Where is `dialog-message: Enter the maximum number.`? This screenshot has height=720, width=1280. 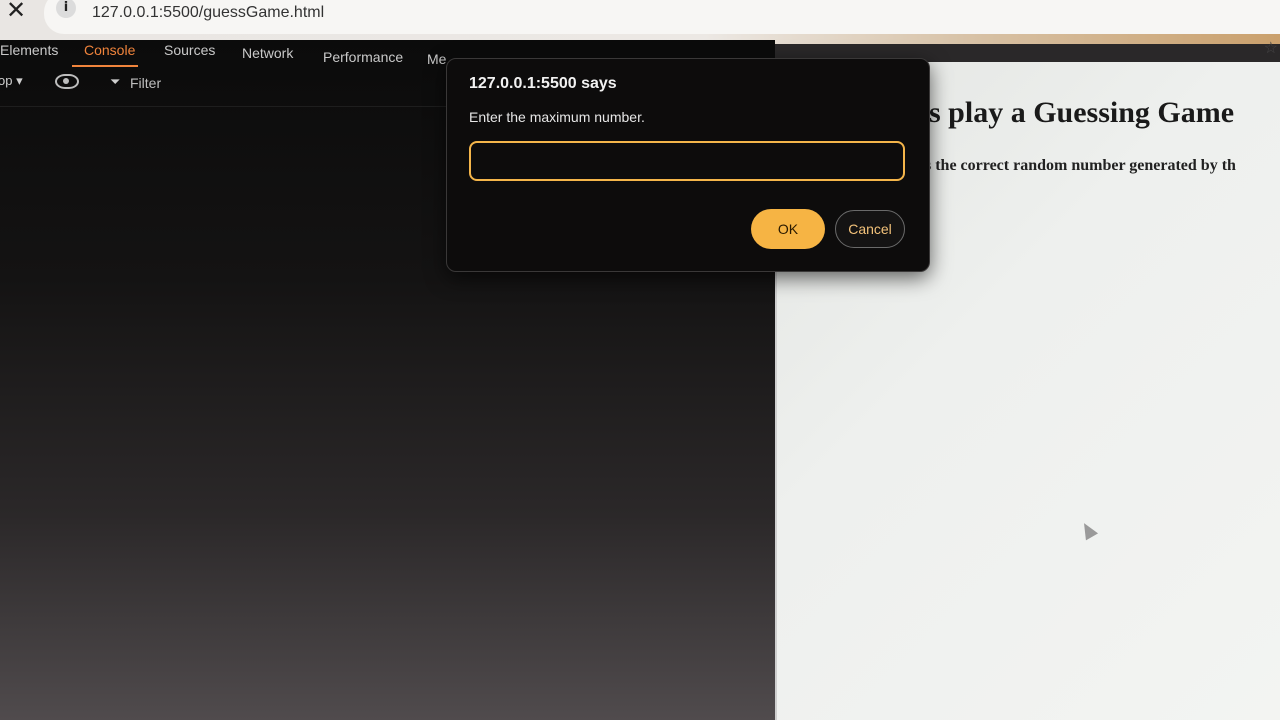 dialog-message: Enter the maximum number. is located at coordinates (557, 117).